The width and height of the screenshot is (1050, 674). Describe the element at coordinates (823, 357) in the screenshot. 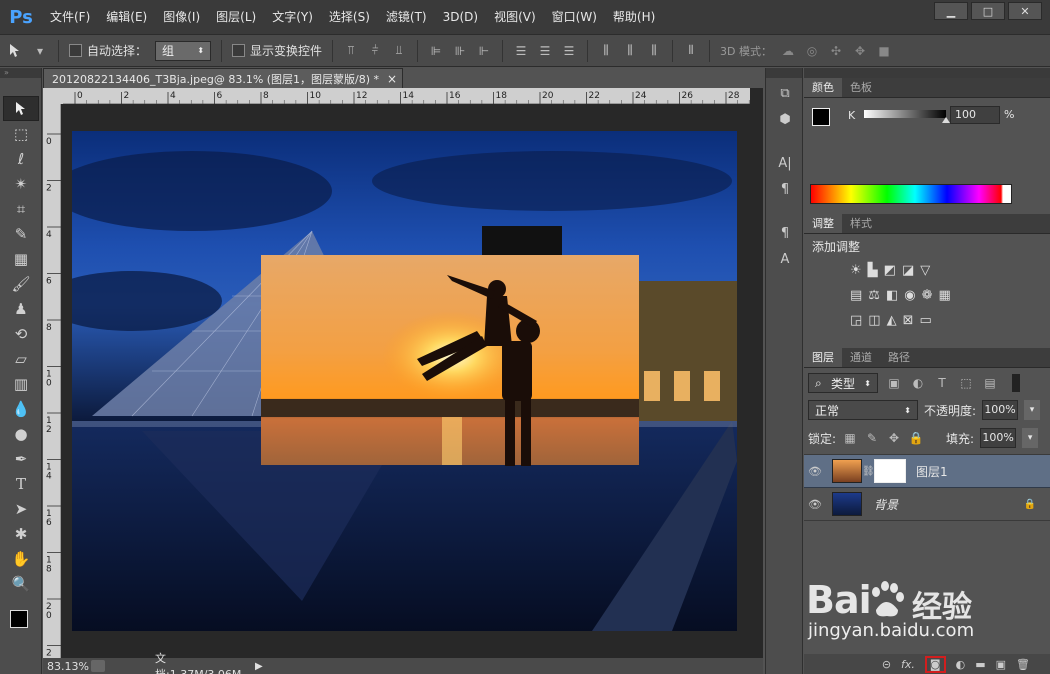

I see `tab-layers: 图层` at that location.